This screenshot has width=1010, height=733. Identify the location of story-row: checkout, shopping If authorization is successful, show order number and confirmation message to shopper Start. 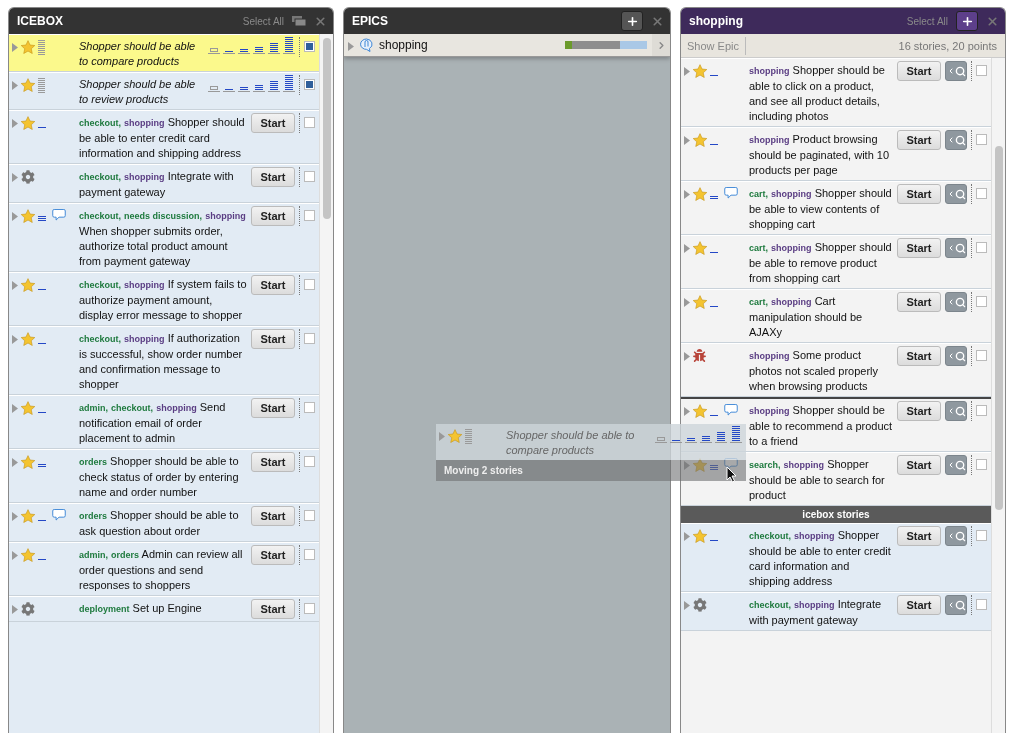
(164, 360).